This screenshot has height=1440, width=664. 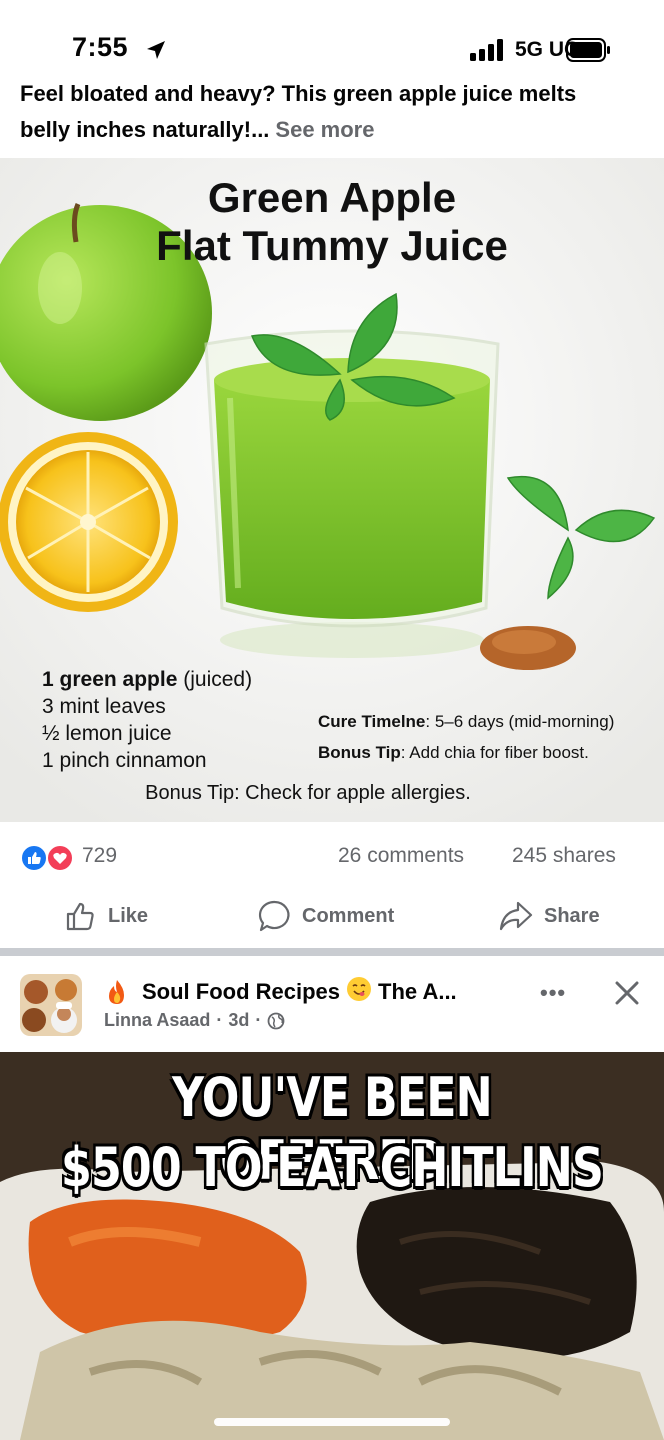 What do you see at coordinates (348, 915) in the screenshot?
I see `comment-label: Comment` at bounding box center [348, 915].